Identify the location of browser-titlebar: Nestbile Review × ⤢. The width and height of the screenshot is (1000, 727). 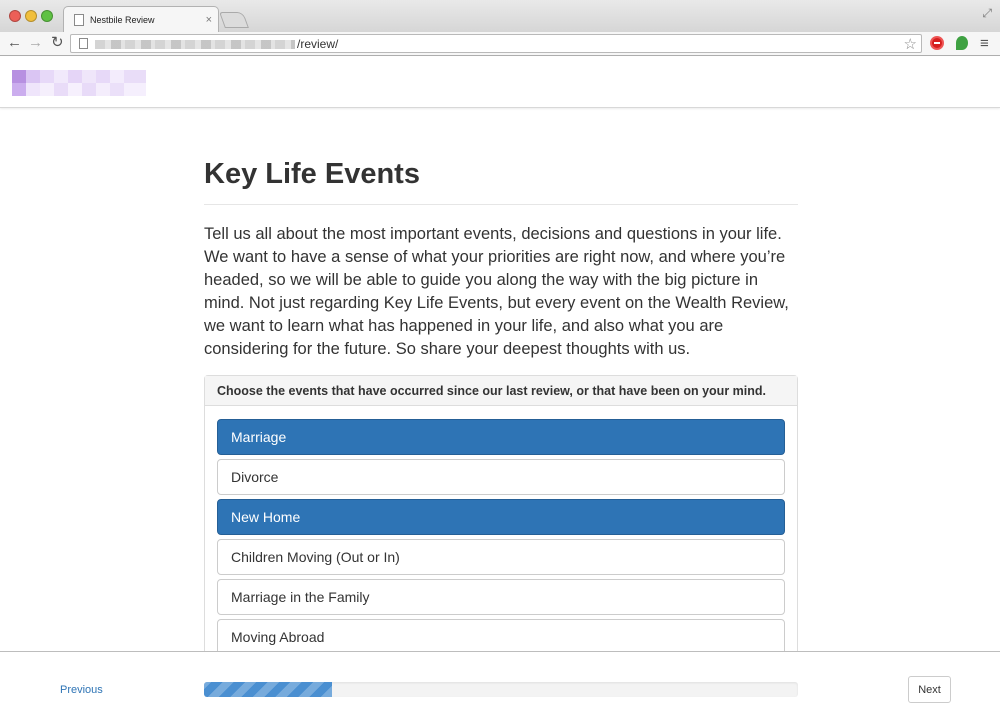
(500, 16).